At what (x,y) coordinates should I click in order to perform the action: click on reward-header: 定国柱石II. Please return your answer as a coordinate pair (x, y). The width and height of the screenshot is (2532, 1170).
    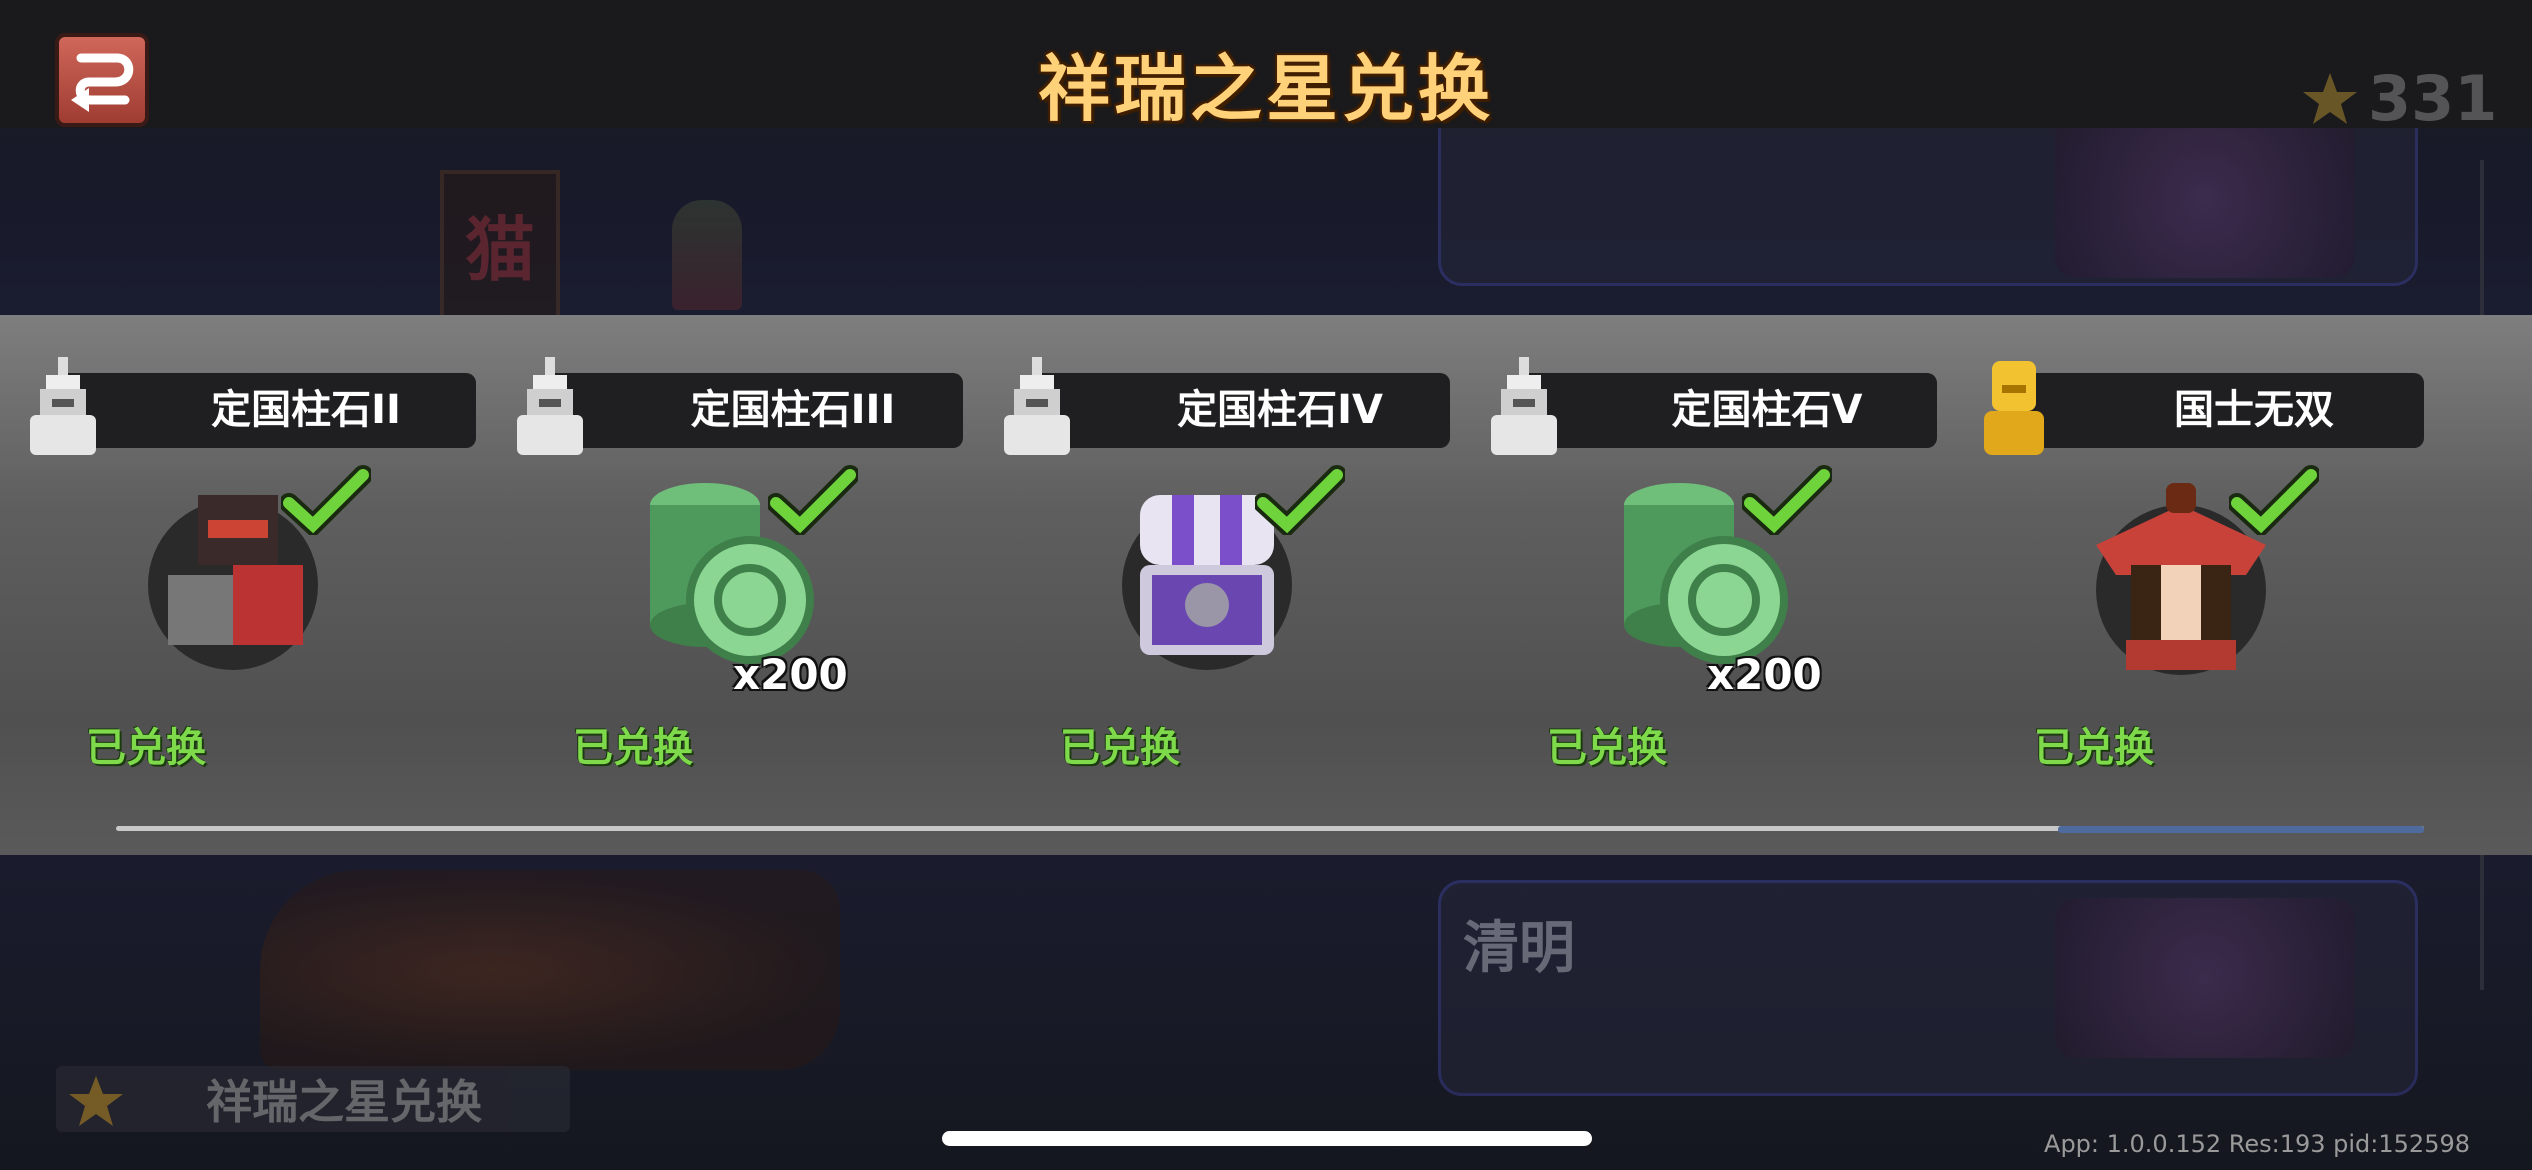
    Looking at the image, I should click on (266, 410).